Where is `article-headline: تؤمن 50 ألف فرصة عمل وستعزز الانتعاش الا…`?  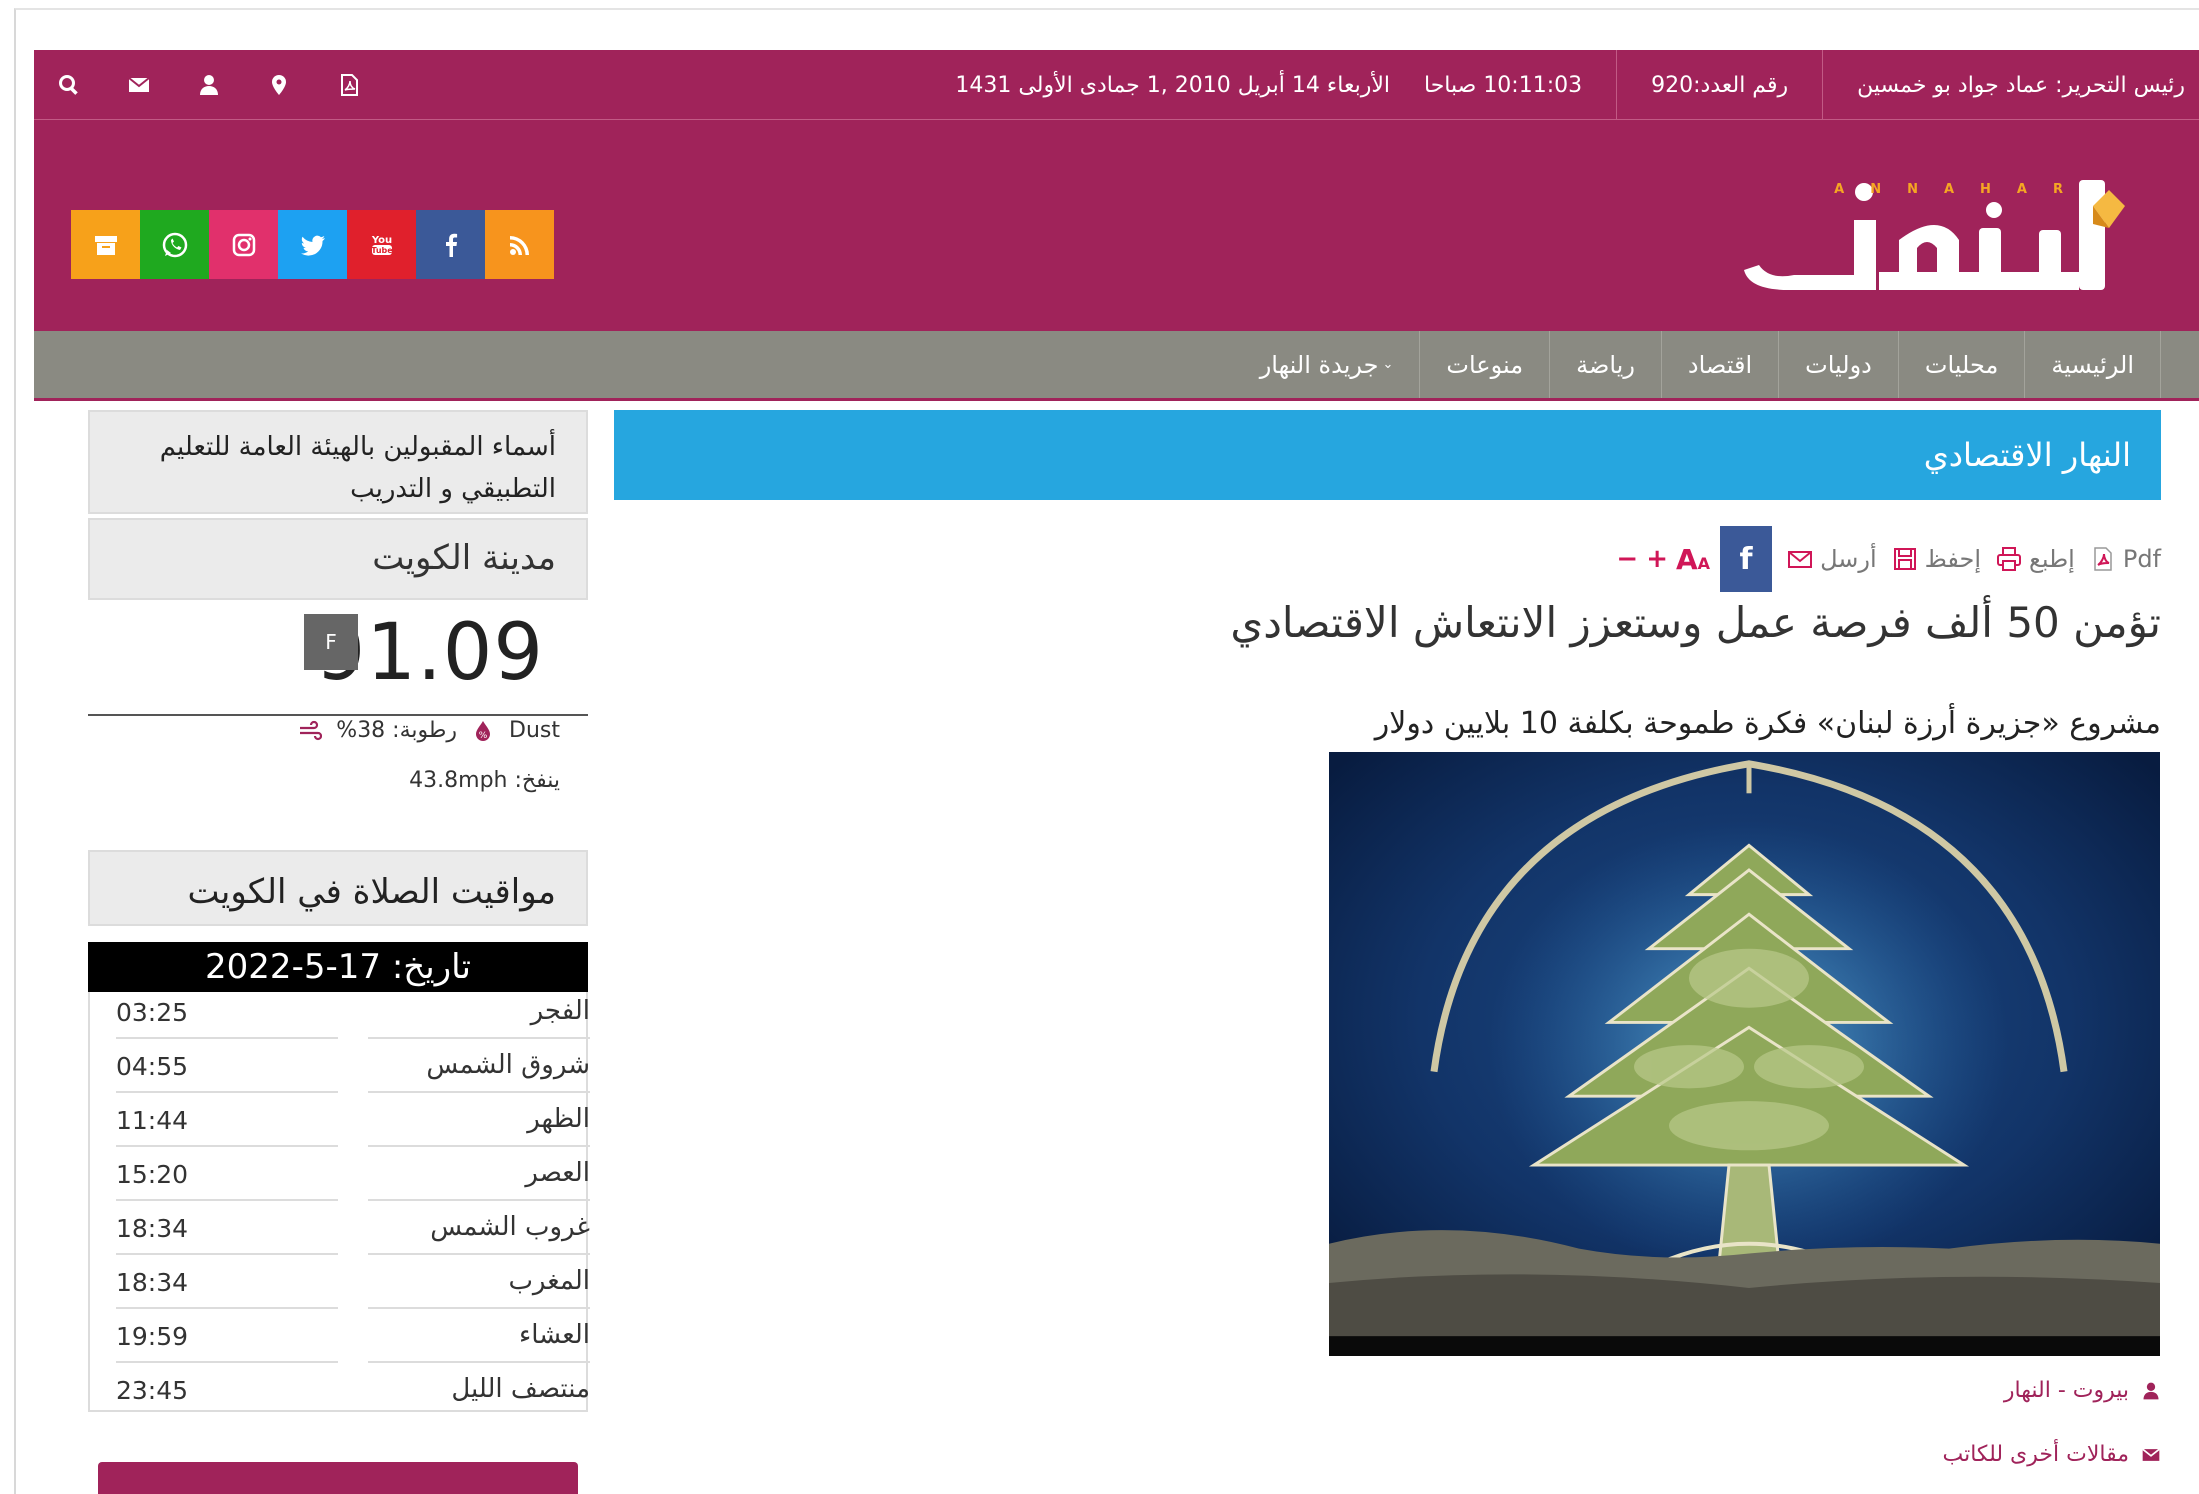 article-headline: تؤمن 50 ألف فرصة عمل وستعزز الانتعاش الا… is located at coordinates (1695, 622).